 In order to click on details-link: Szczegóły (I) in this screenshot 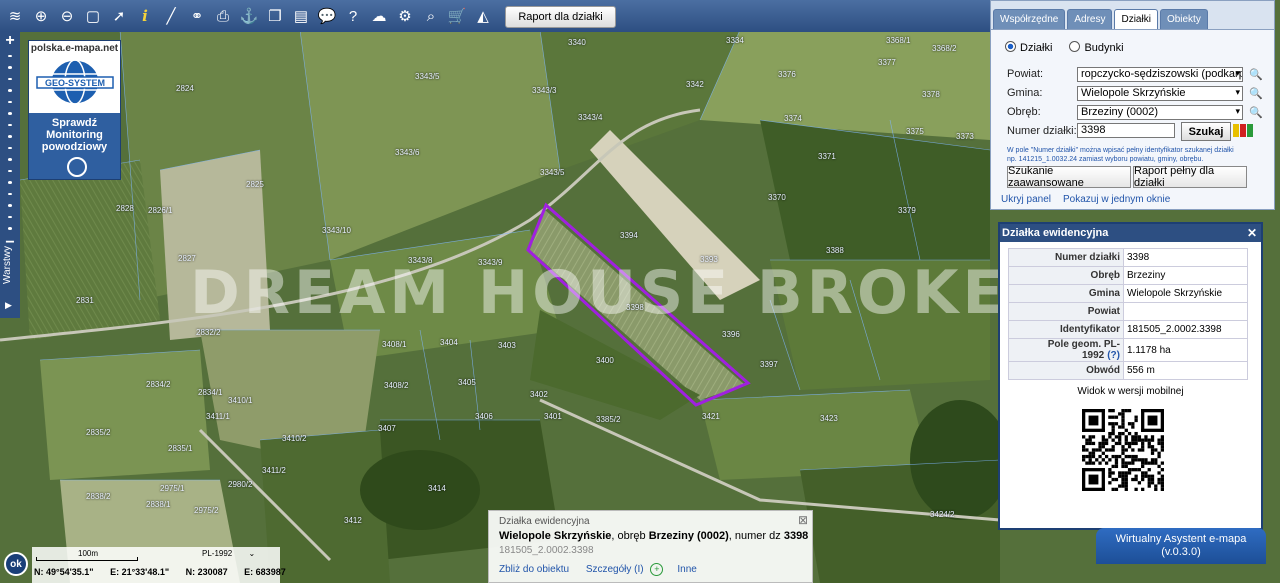, I will do `click(615, 569)`.